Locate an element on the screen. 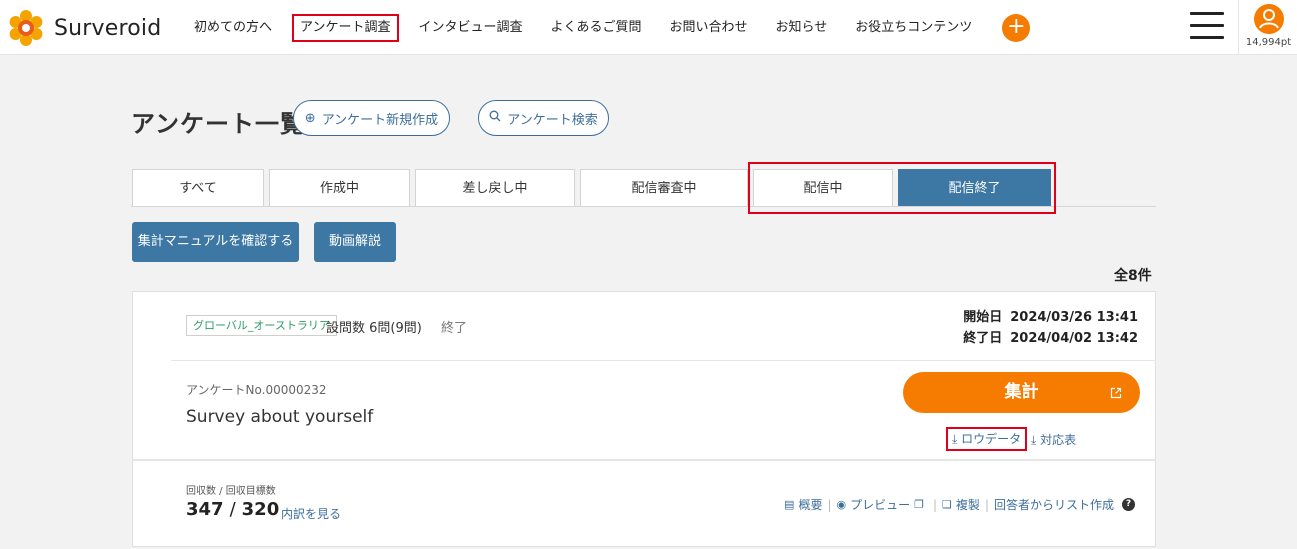  video-button: 動画解説 is located at coordinates (355, 242).